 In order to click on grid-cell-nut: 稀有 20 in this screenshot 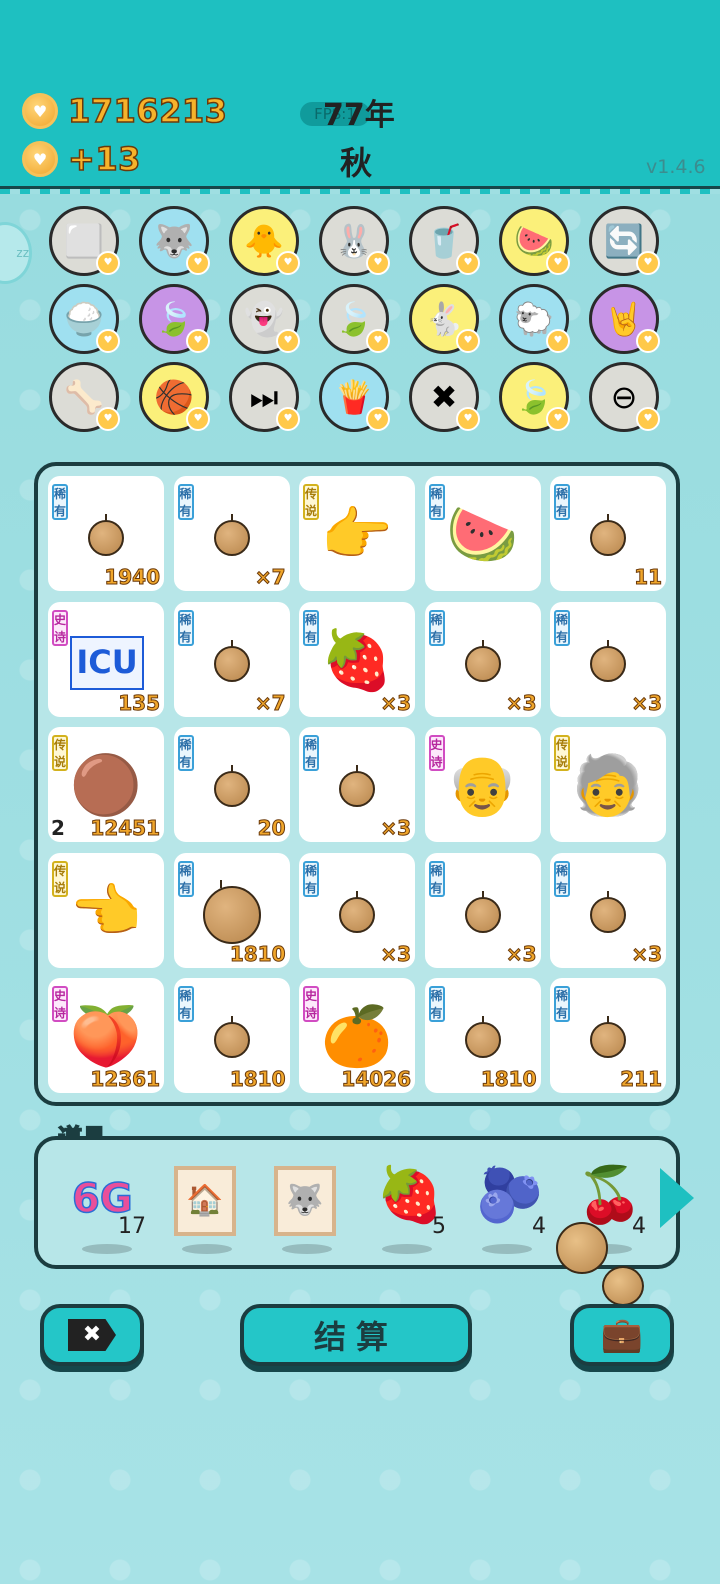, I will do `click(231, 784)`.